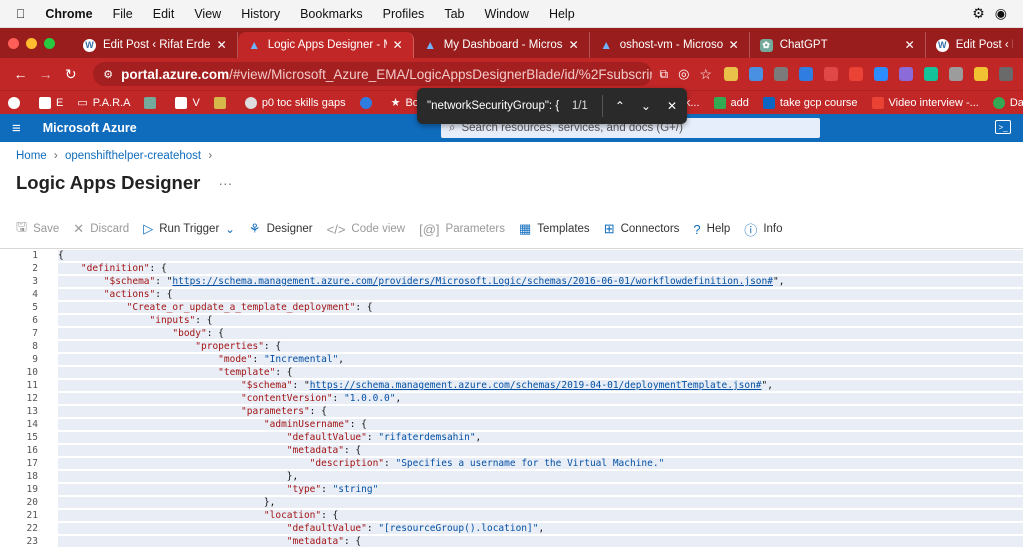  Describe the element at coordinates (511, 333) in the screenshot. I see `code-line: 7 "body": {` at that location.